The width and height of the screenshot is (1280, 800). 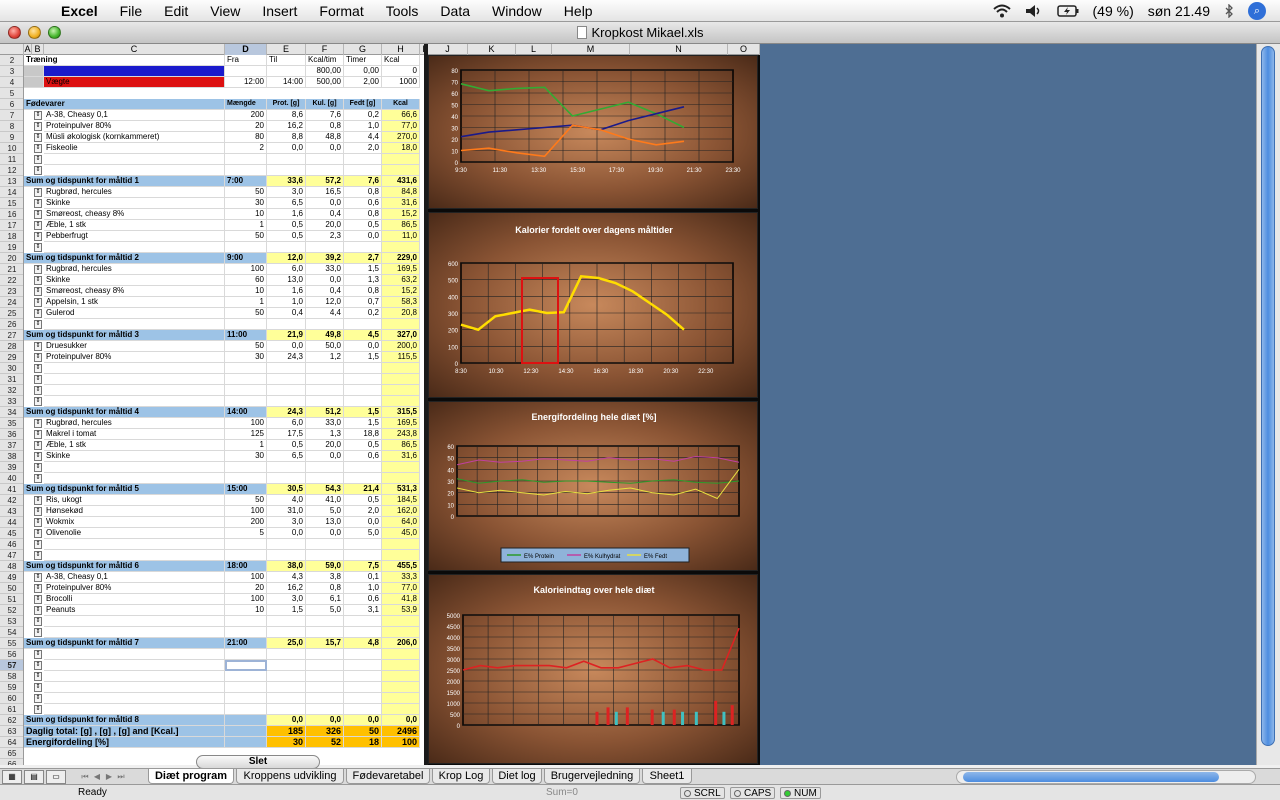 What do you see at coordinates (11, 753) in the screenshot?
I see `row-header: 65` at bounding box center [11, 753].